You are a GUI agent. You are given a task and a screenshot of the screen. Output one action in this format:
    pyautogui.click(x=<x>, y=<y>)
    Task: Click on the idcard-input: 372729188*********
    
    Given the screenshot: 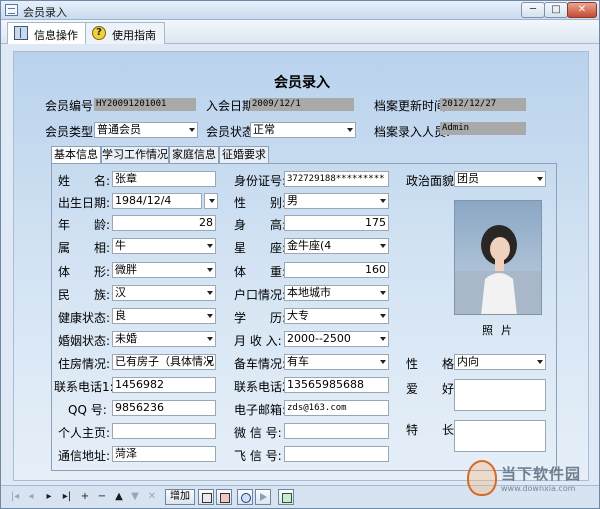 What is the action you would take?
    pyautogui.click(x=336, y=179)
    